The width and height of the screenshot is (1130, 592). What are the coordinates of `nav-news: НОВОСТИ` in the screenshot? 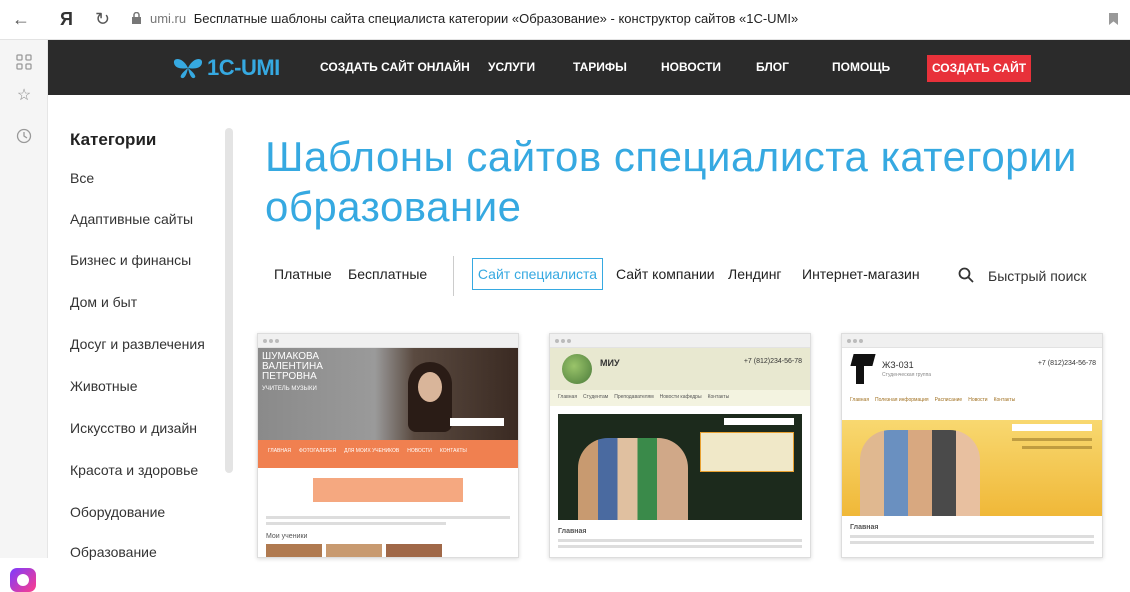 It's located at (691, 67).